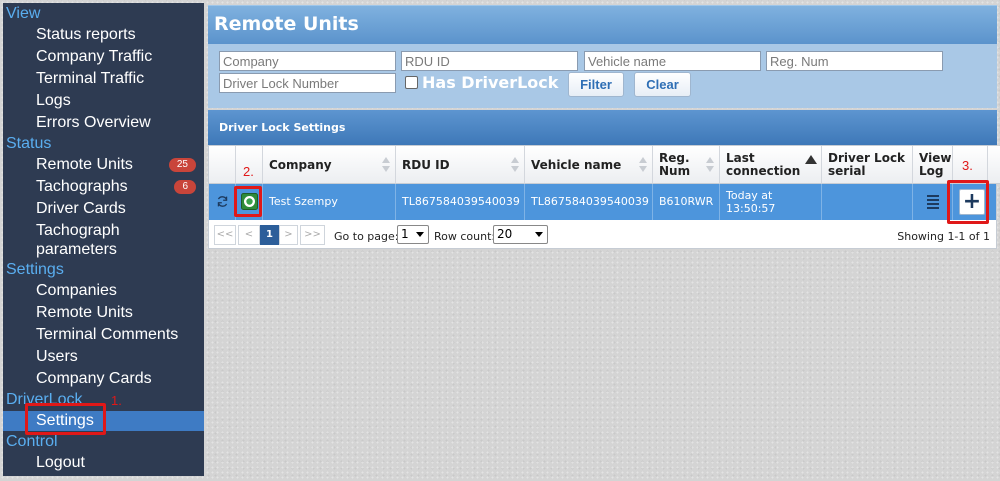 The width and height of the screenshot is (1000, 481). I want to click on nav-tachograph-parameters-line2: parameters, so click(76, 249).